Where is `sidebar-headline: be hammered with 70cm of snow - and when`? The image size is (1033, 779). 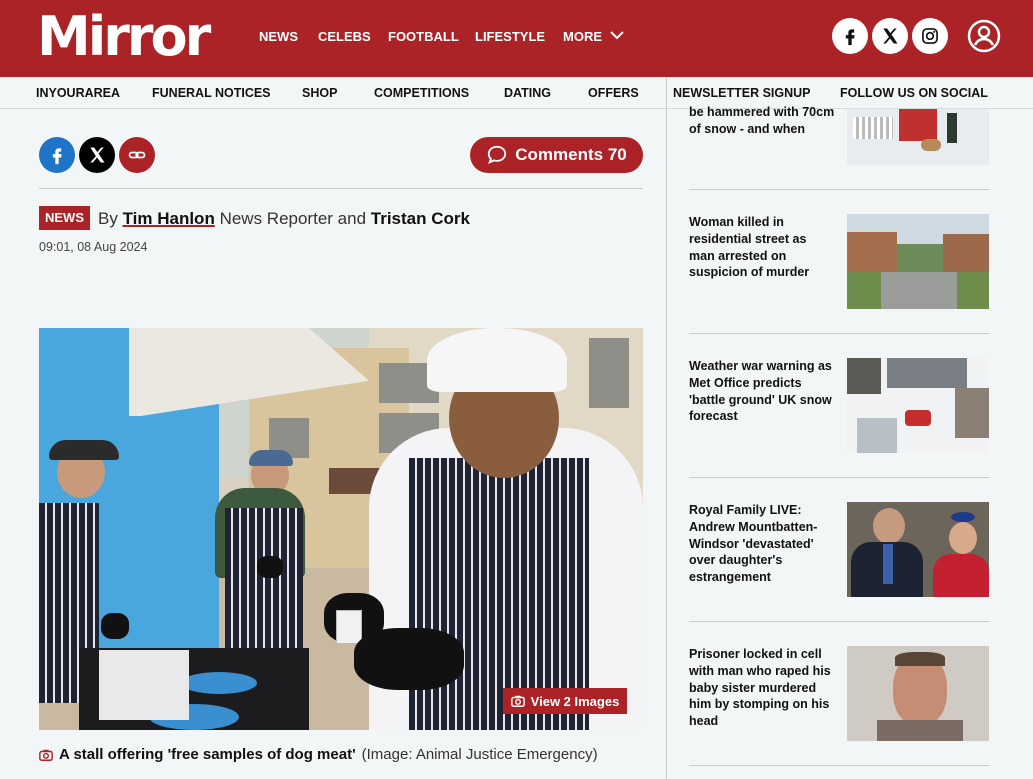 sidebar-headline: be hammered with 70cm of snow - and when is located at coordinates (764, 121).